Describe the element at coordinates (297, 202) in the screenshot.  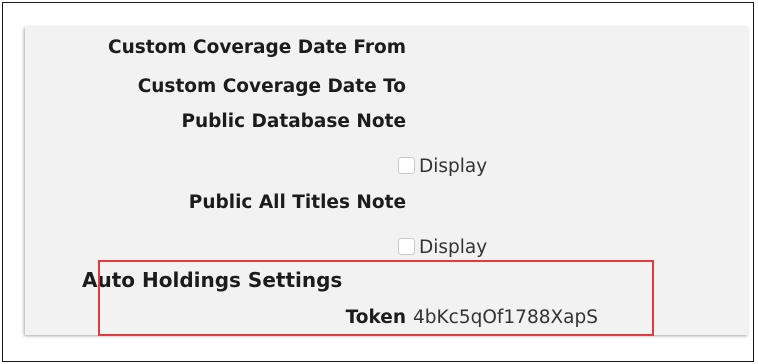
I see `public-all-titles-note-label: Public All Titles Note` at that location.